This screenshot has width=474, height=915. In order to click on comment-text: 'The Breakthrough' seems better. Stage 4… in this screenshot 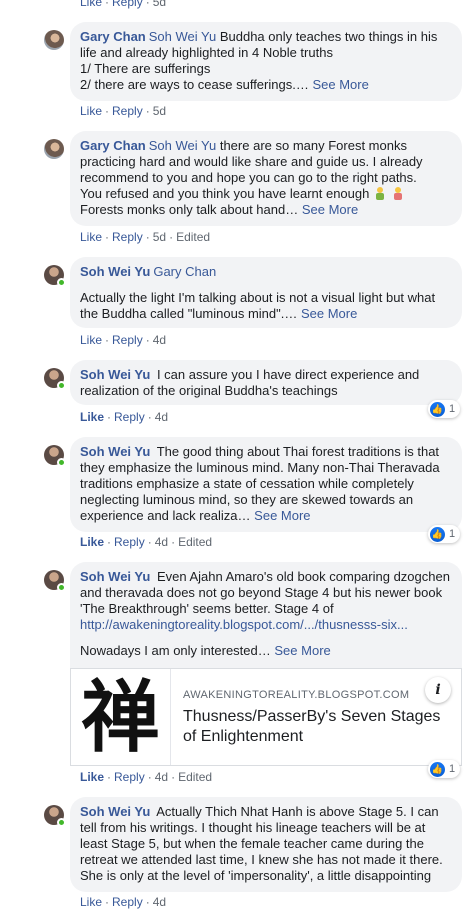, I will do `click(207, 608)`.